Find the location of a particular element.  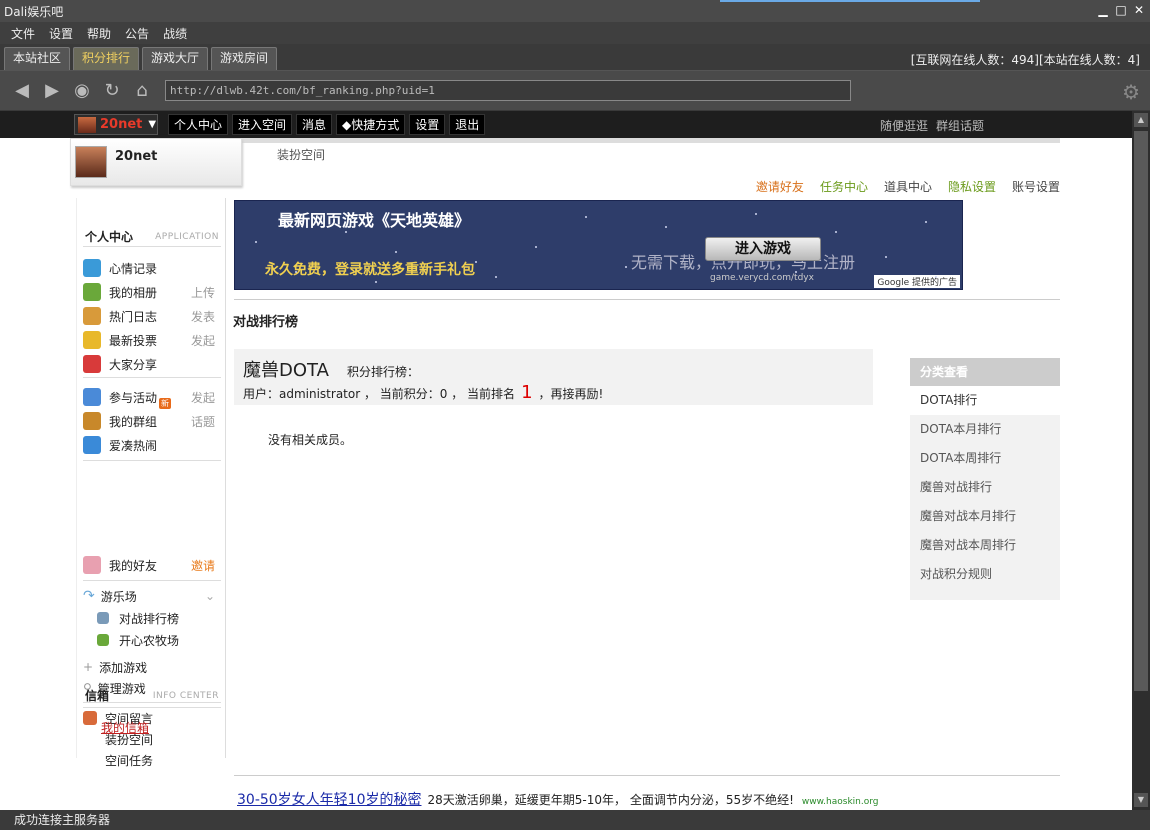

address-input: http://dlwb.42t.com/bf_ranking.php?uid=1 is located at coordinates (508, 90).